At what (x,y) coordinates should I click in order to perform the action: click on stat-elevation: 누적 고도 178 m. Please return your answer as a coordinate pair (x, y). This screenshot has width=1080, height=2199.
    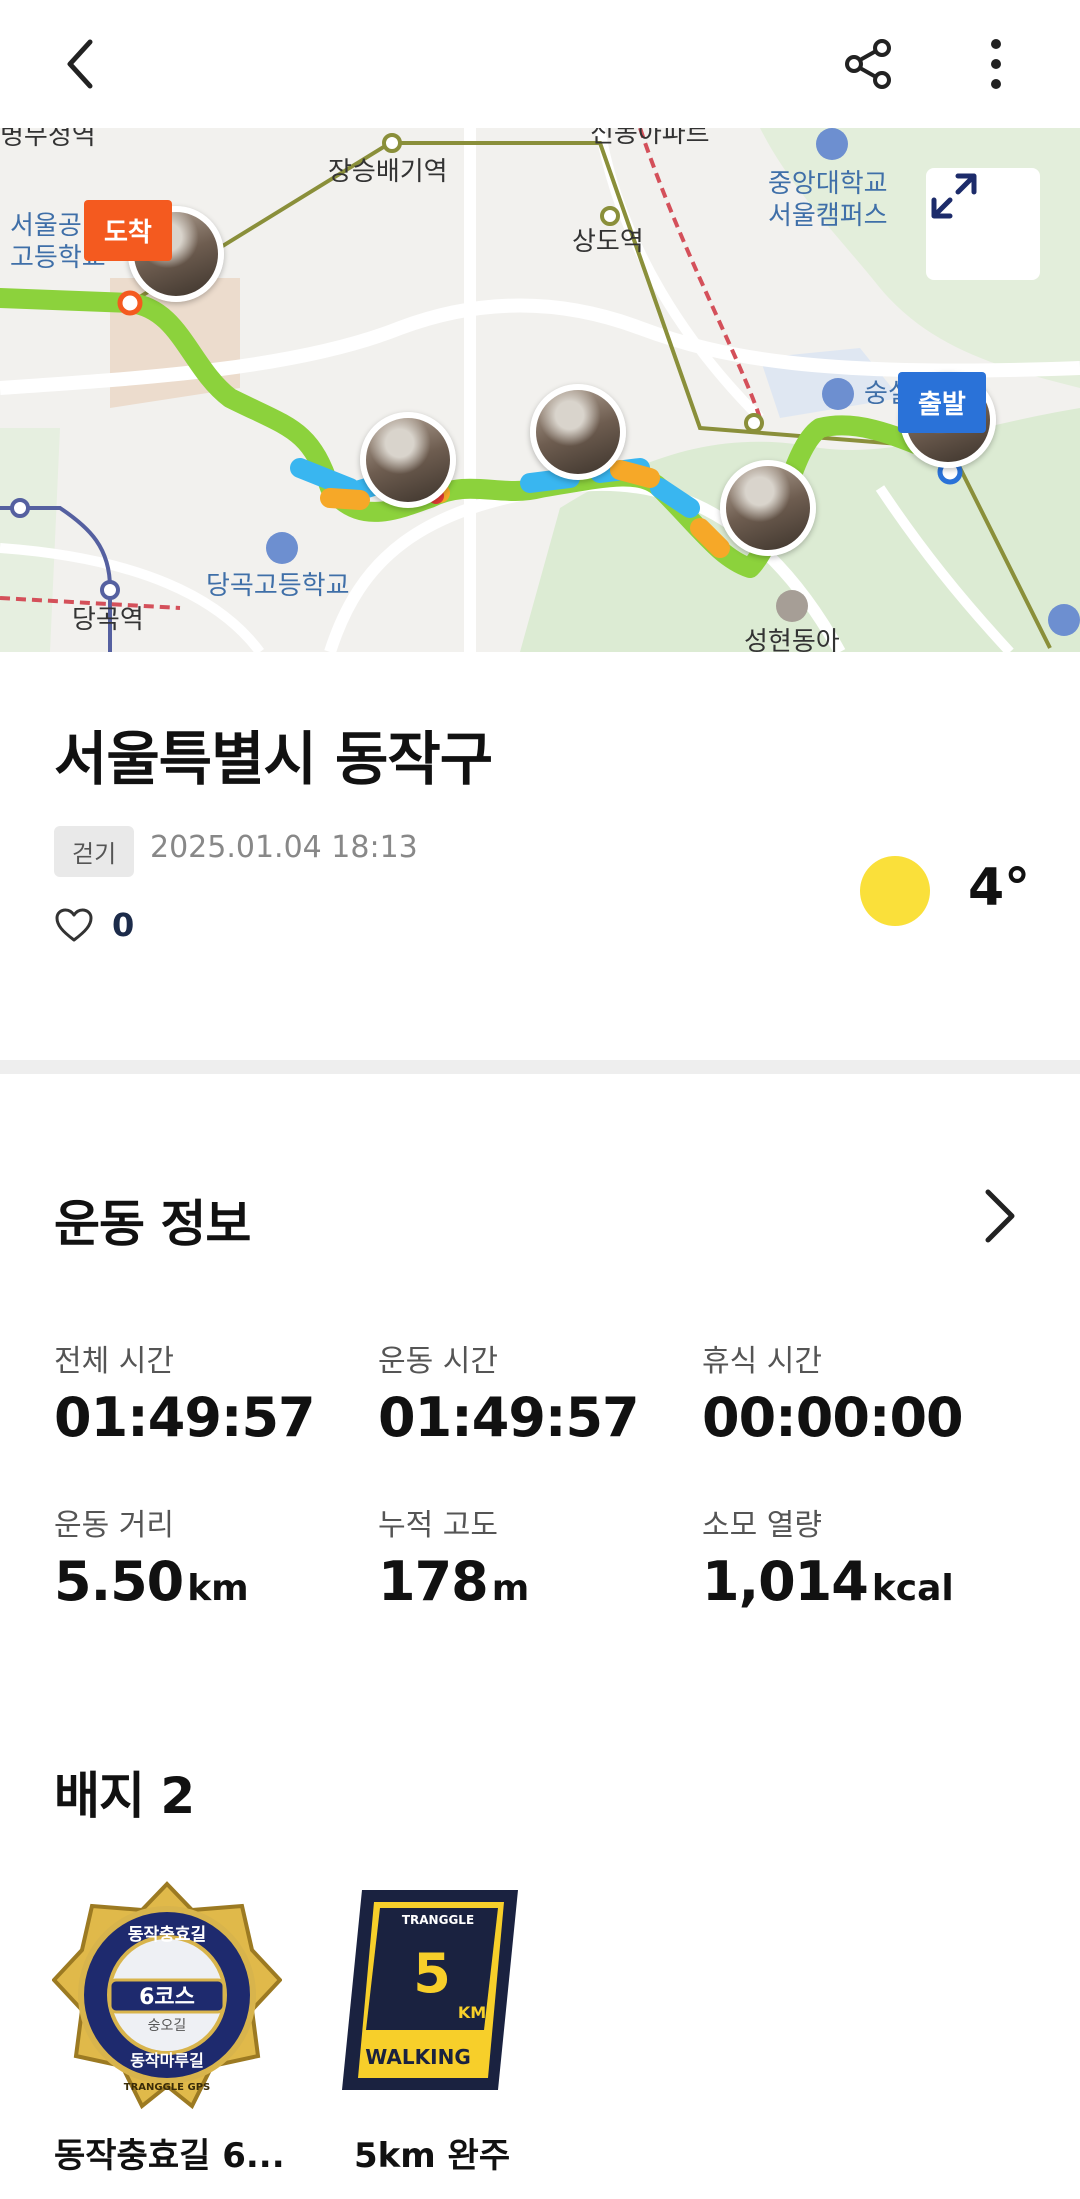
    Looking at the image, I should click on (453, 1556).